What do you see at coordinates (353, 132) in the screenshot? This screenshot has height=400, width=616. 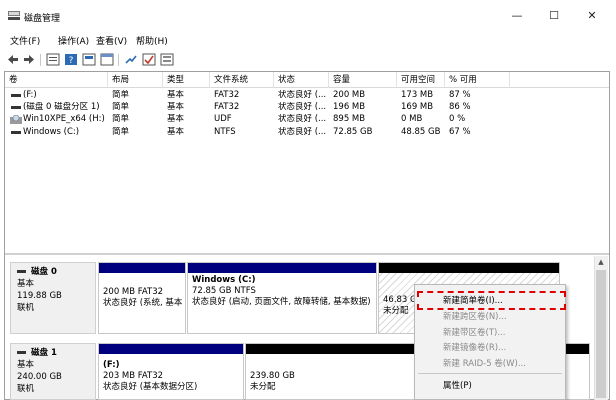 I see `volume-capacity: 72.85 GB` at bounding box center [353, 132].